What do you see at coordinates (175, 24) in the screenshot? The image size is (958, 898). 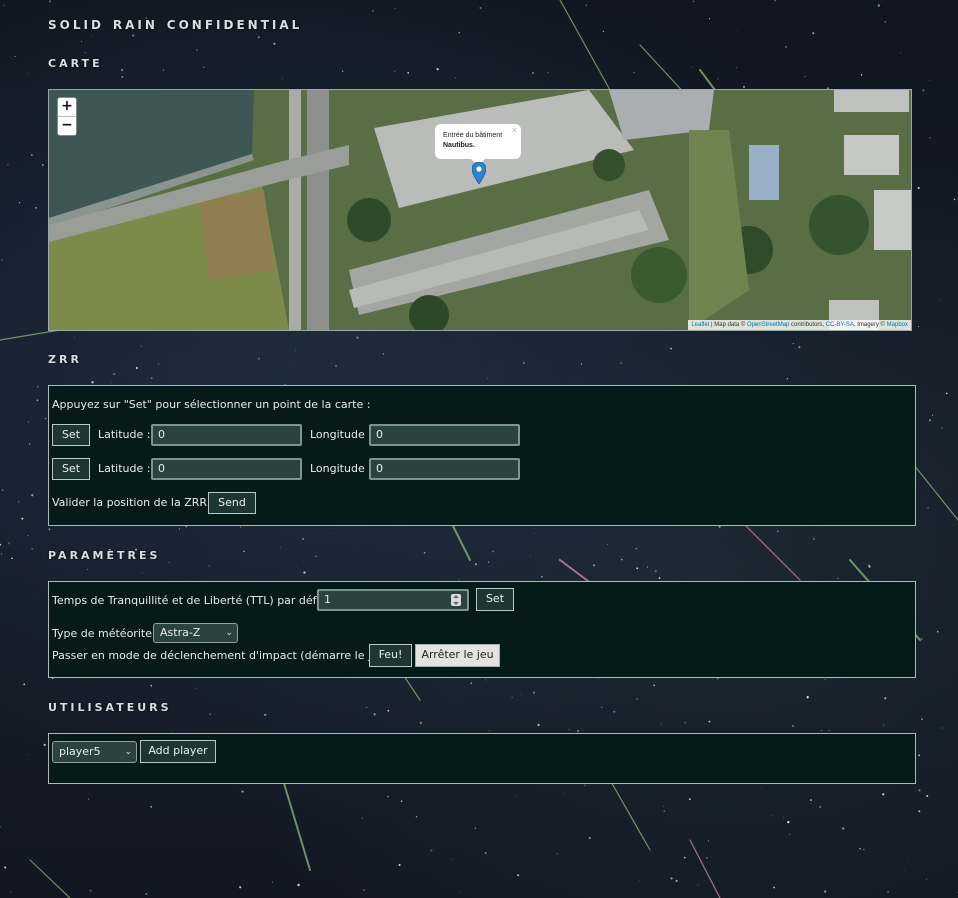 I see `app-title: solid rain confidential` at bounding box center [175, 24].